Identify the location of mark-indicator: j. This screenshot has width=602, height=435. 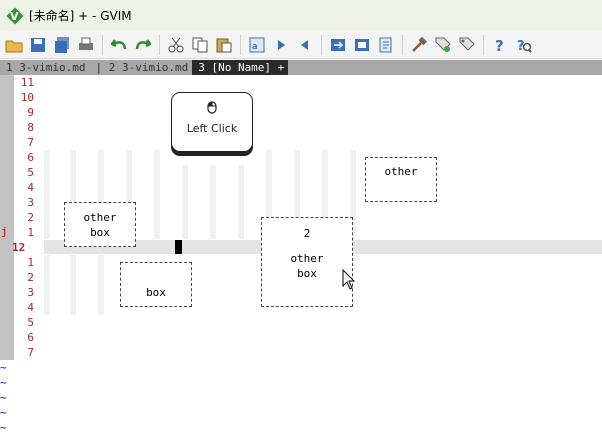
(4, 231).